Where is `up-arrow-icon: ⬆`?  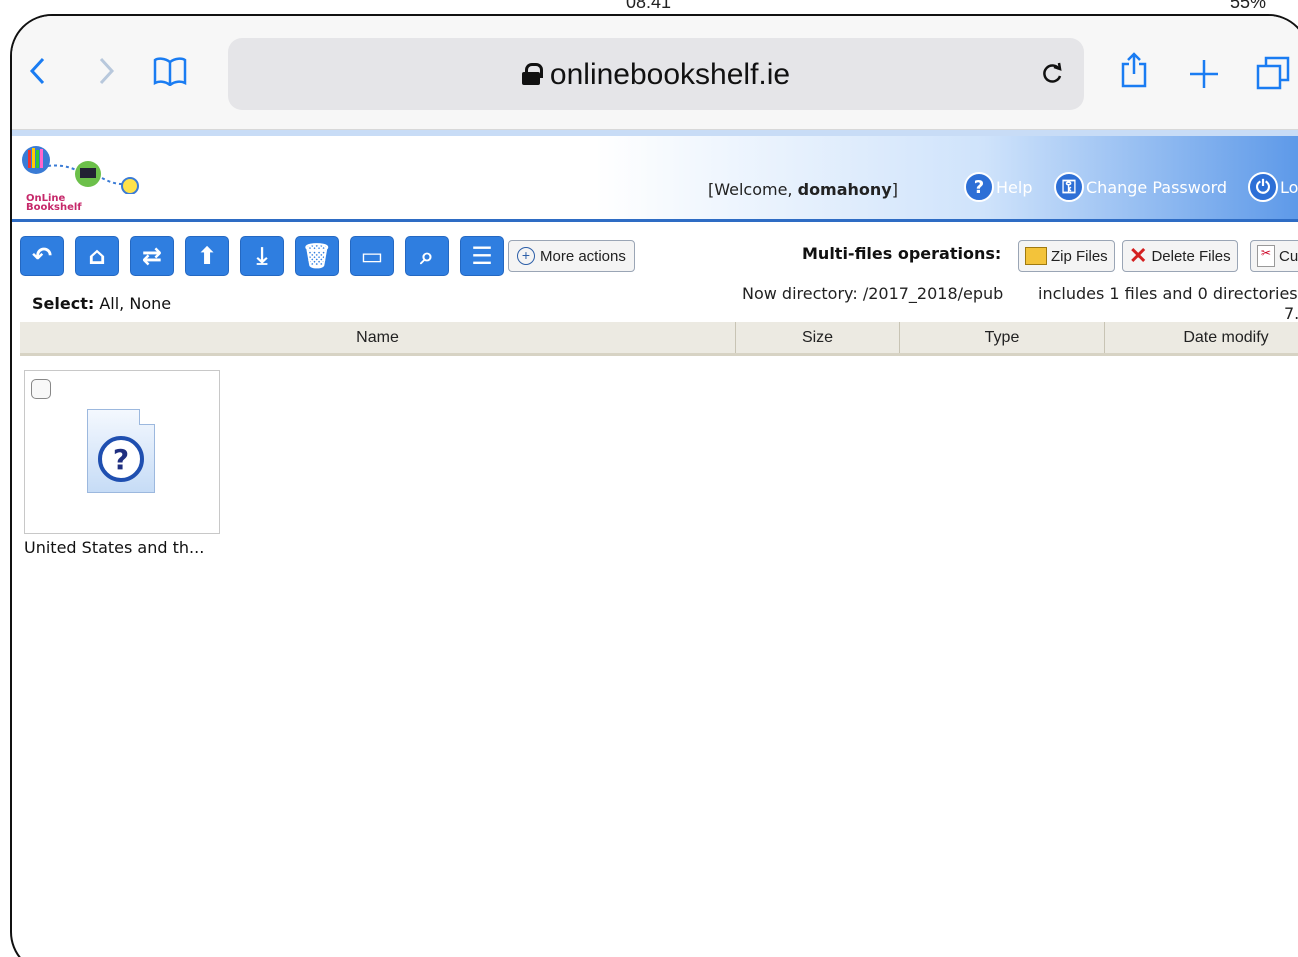
up-arrow-icon: ⬆ is located at coordinates (207, 256).